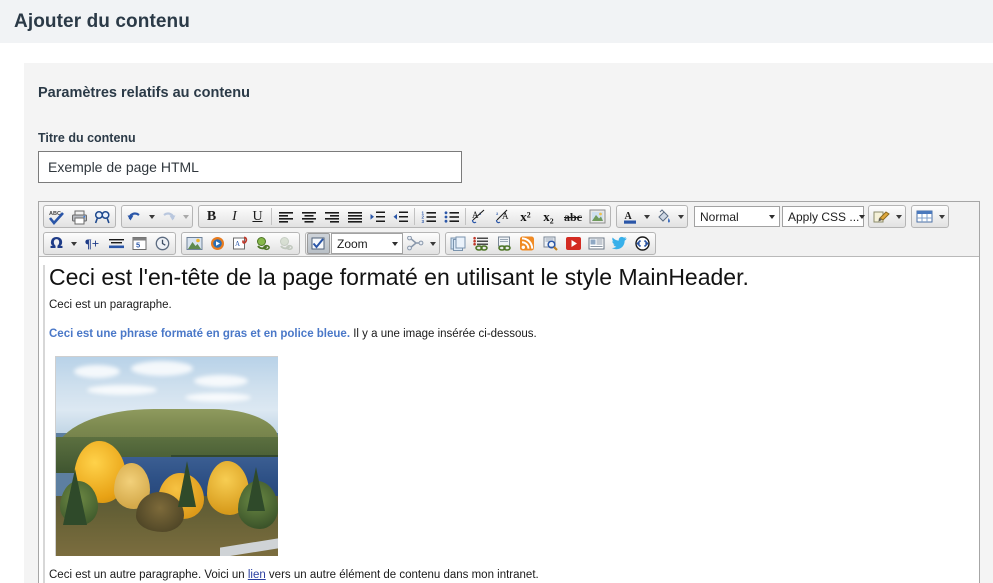 The width and height of the screenshot is (993, 583). Describe the element at coordinates (44, 424) in the screenshot. I see `content-left-marker` at that location.